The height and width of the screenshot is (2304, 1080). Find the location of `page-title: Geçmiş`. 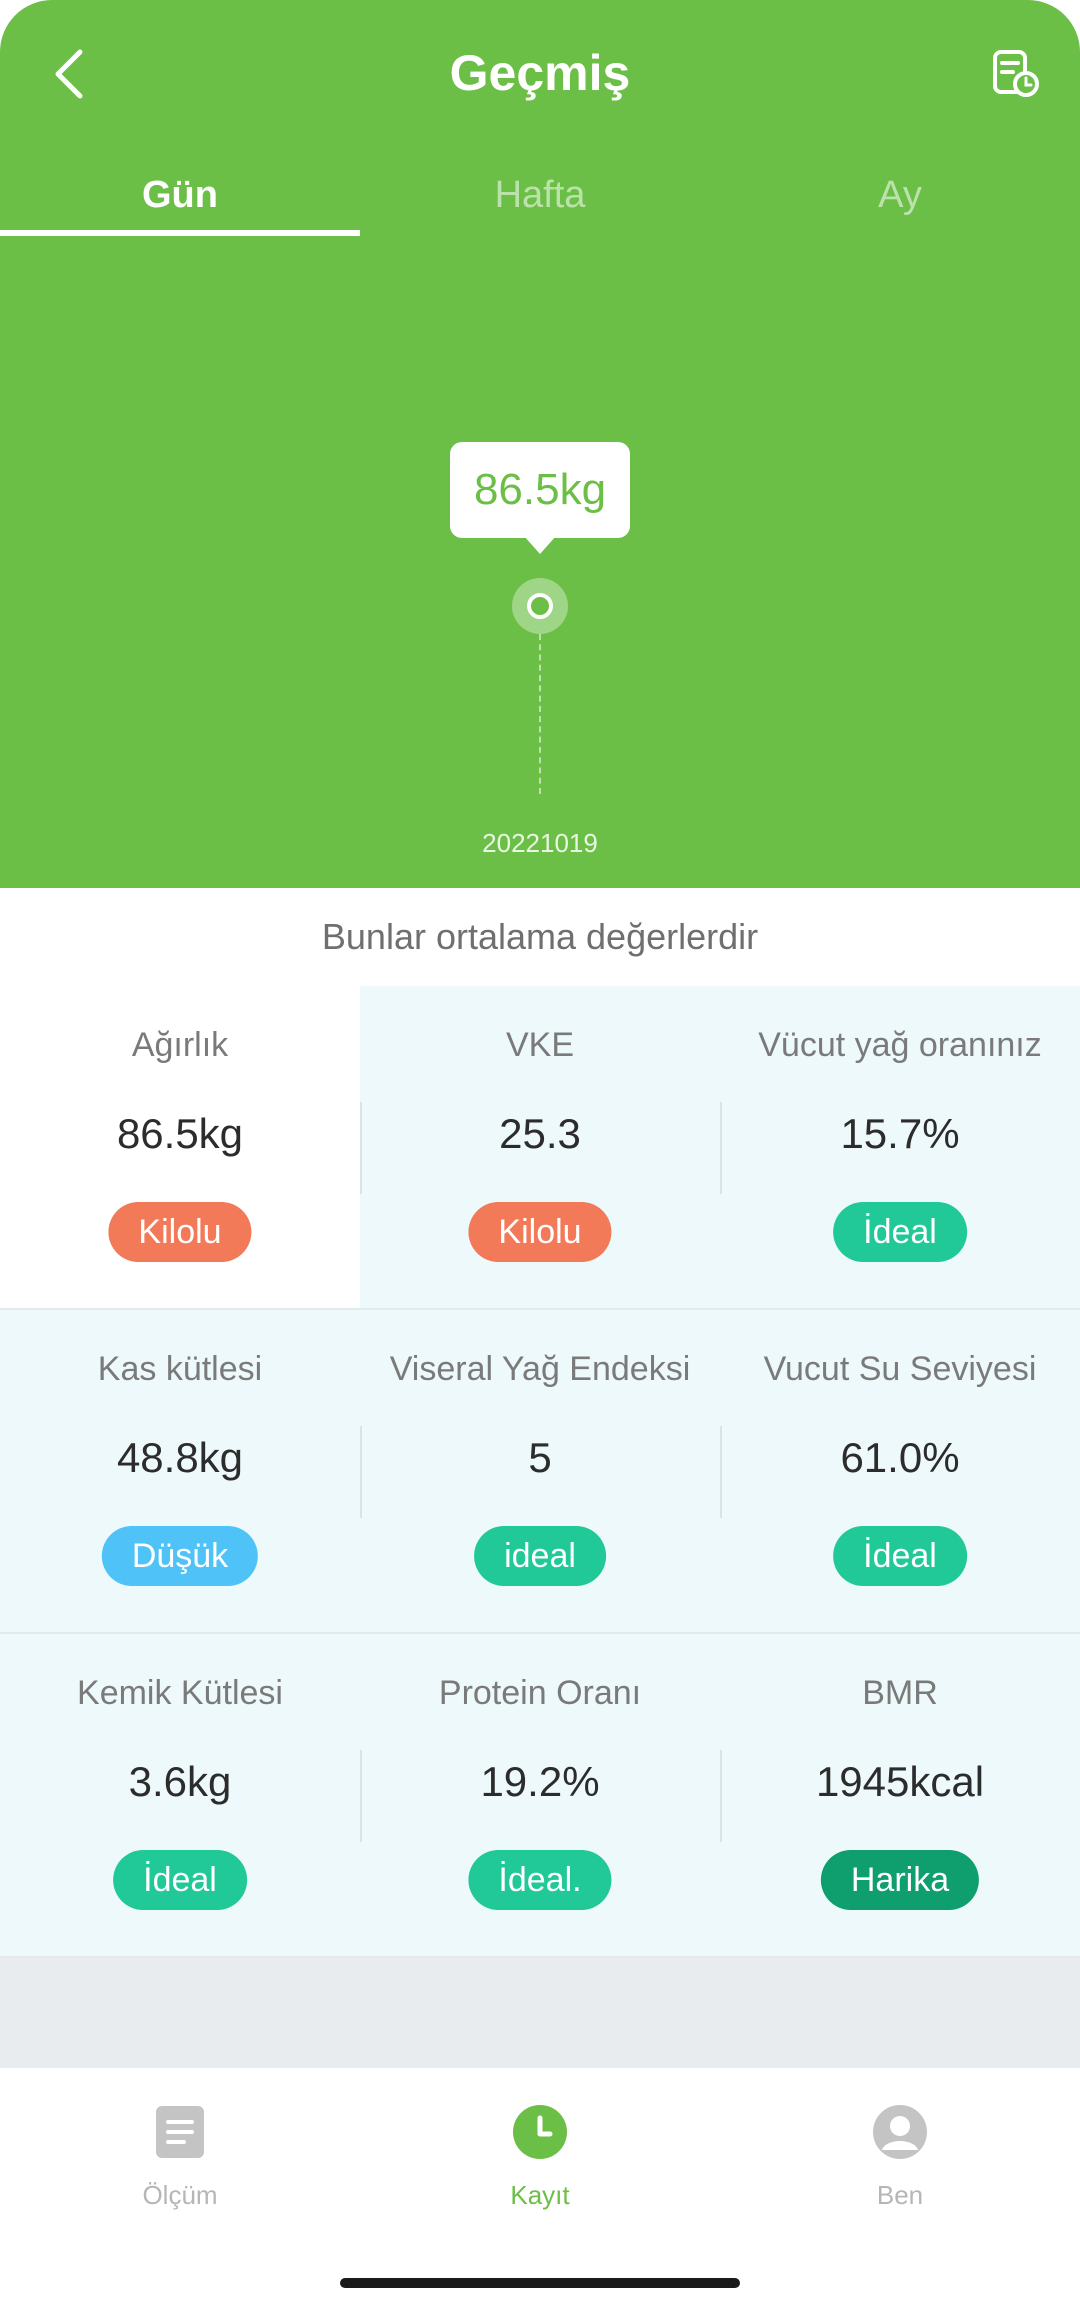

page-title: Geçmiş is located at coordinates (540, 73).